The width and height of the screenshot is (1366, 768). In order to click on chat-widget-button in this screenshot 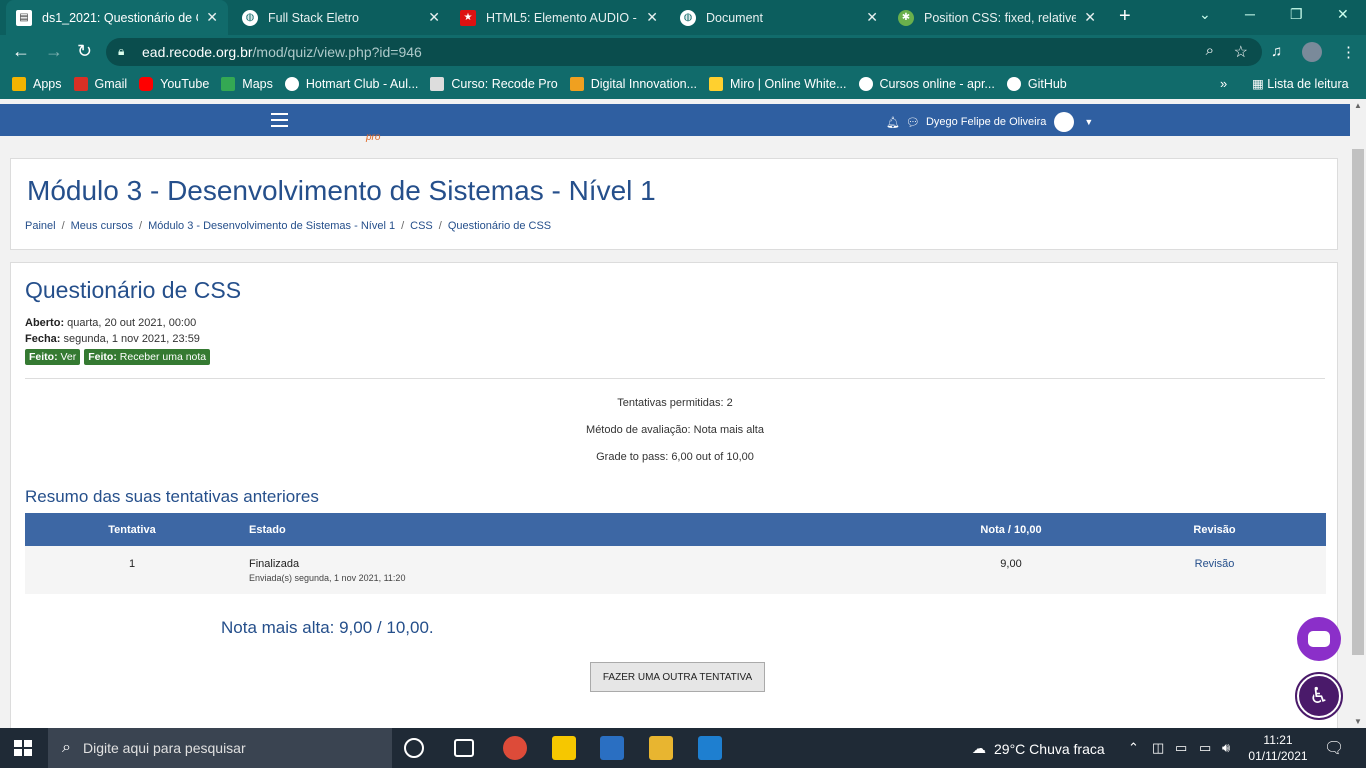, I will do `click(1319, 639)`.